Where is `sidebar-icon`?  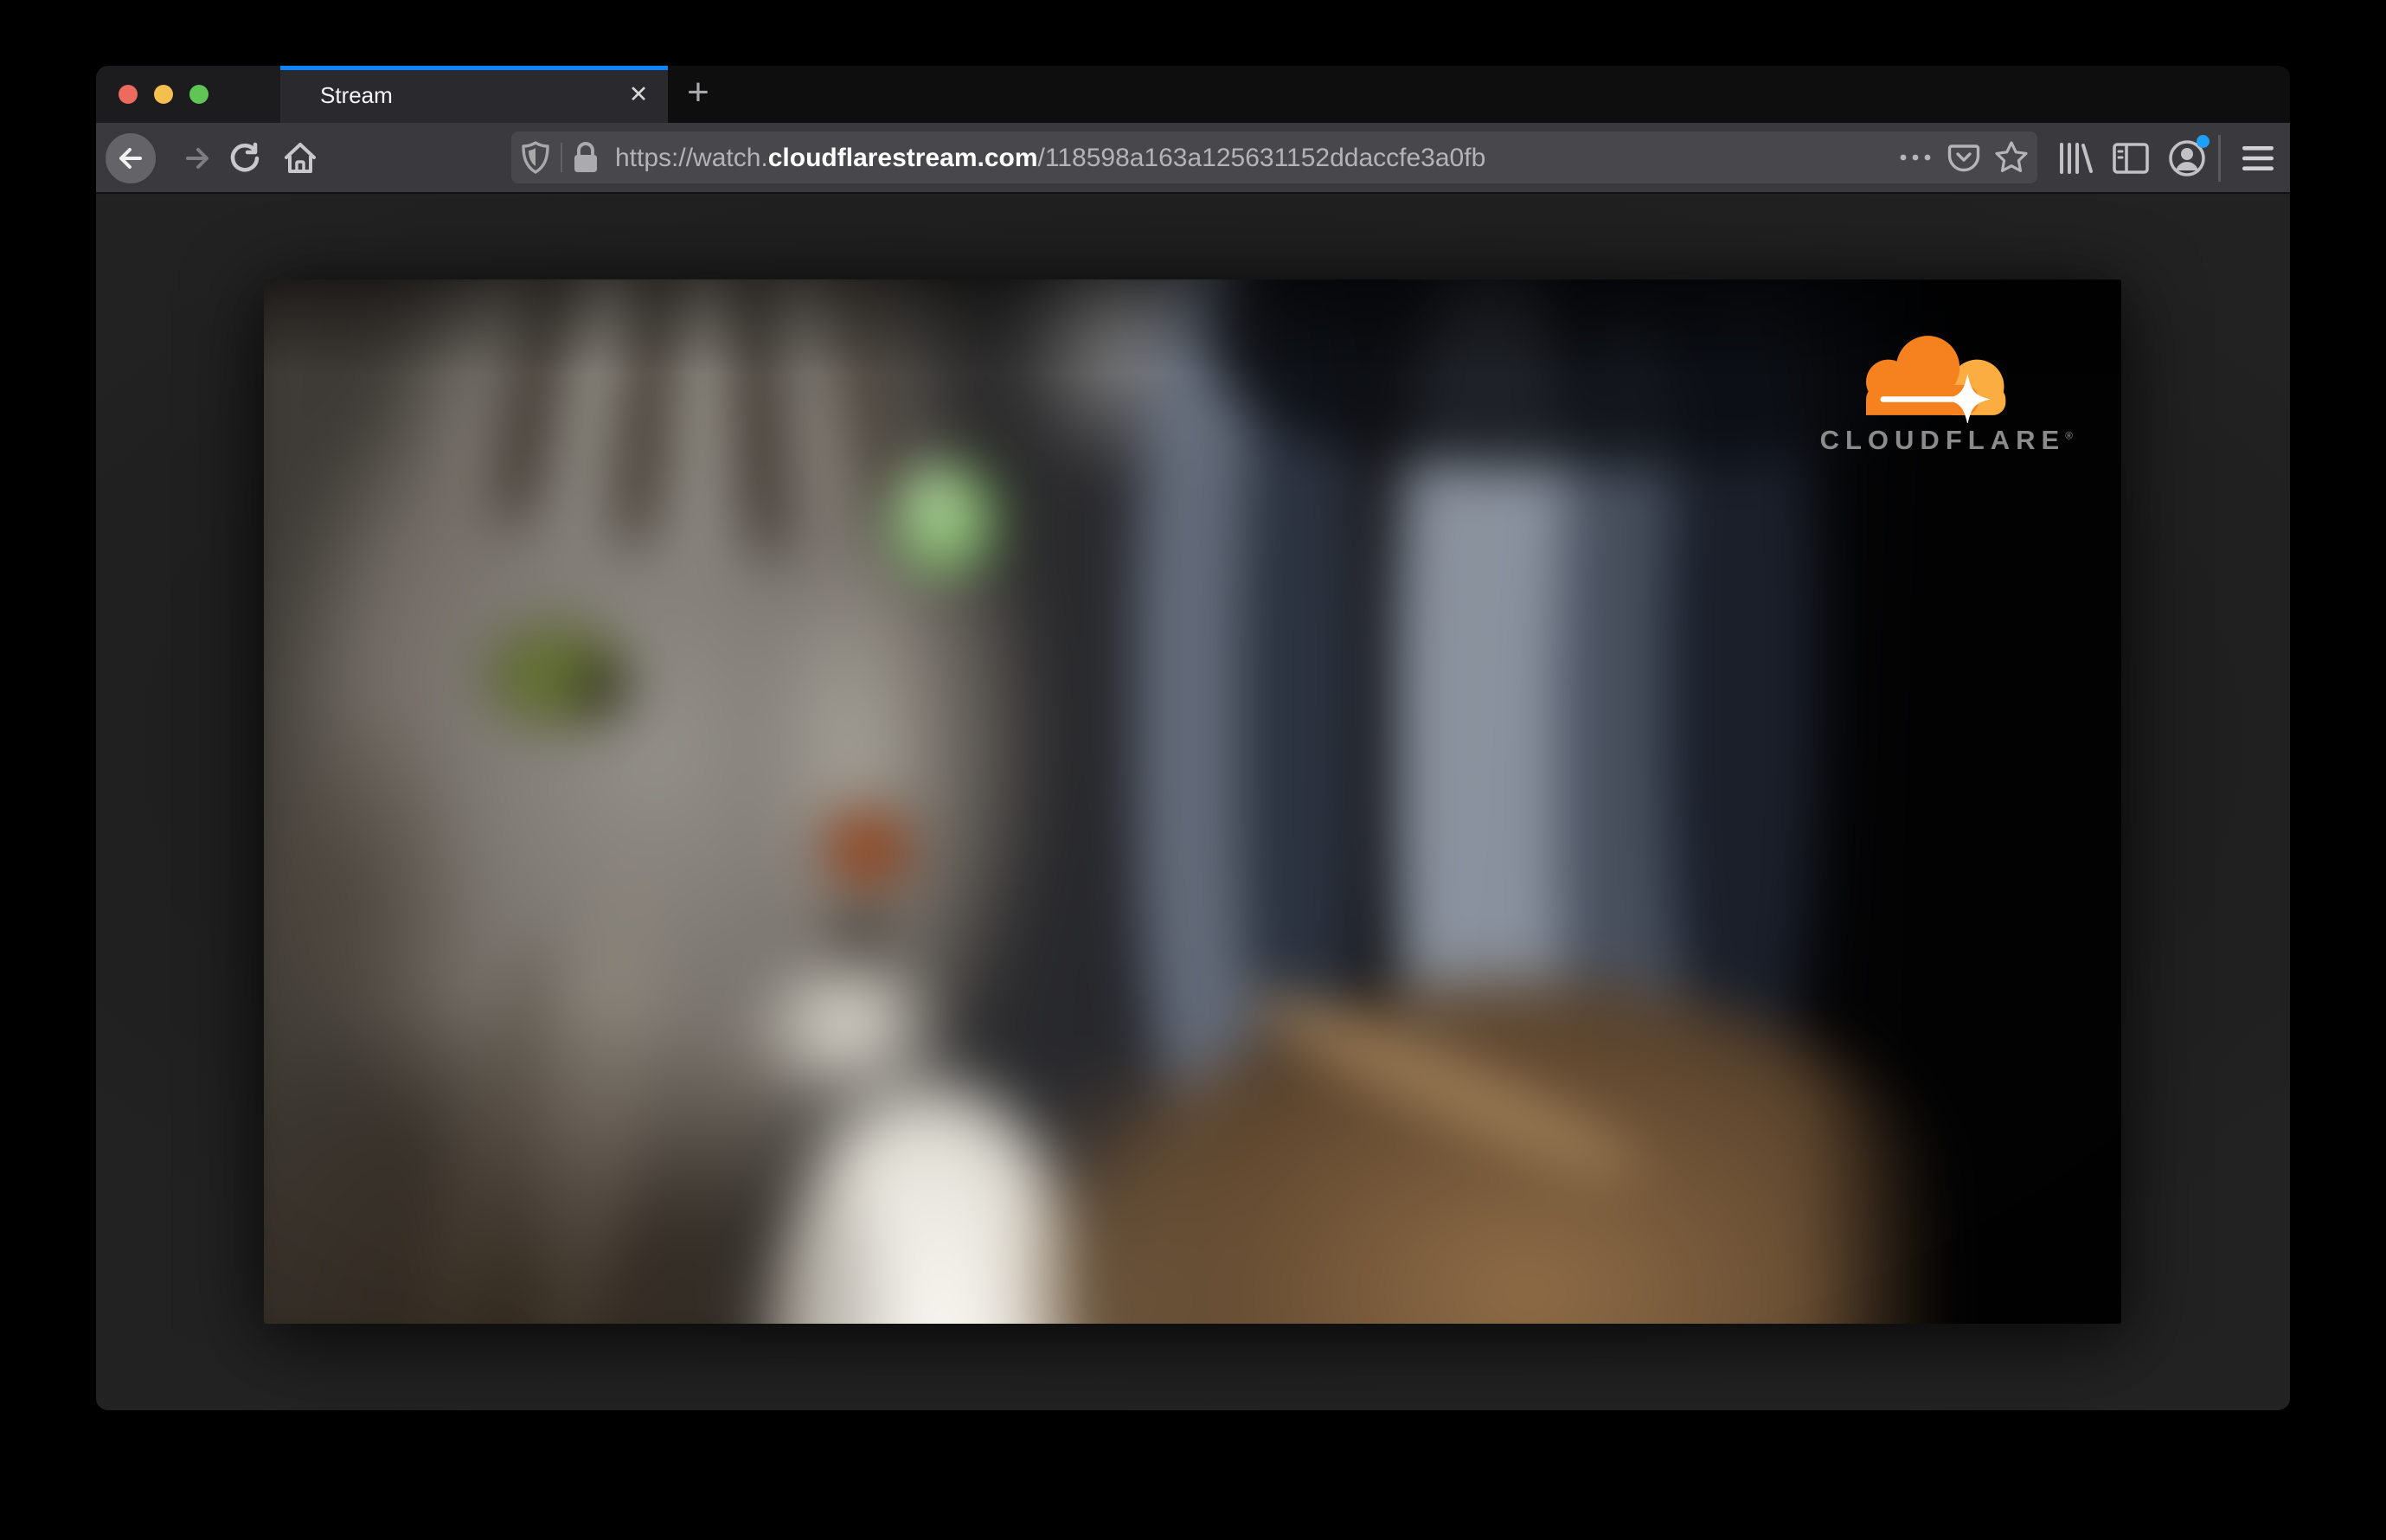 sidebar-icon is located at coordinates (2131, 158).